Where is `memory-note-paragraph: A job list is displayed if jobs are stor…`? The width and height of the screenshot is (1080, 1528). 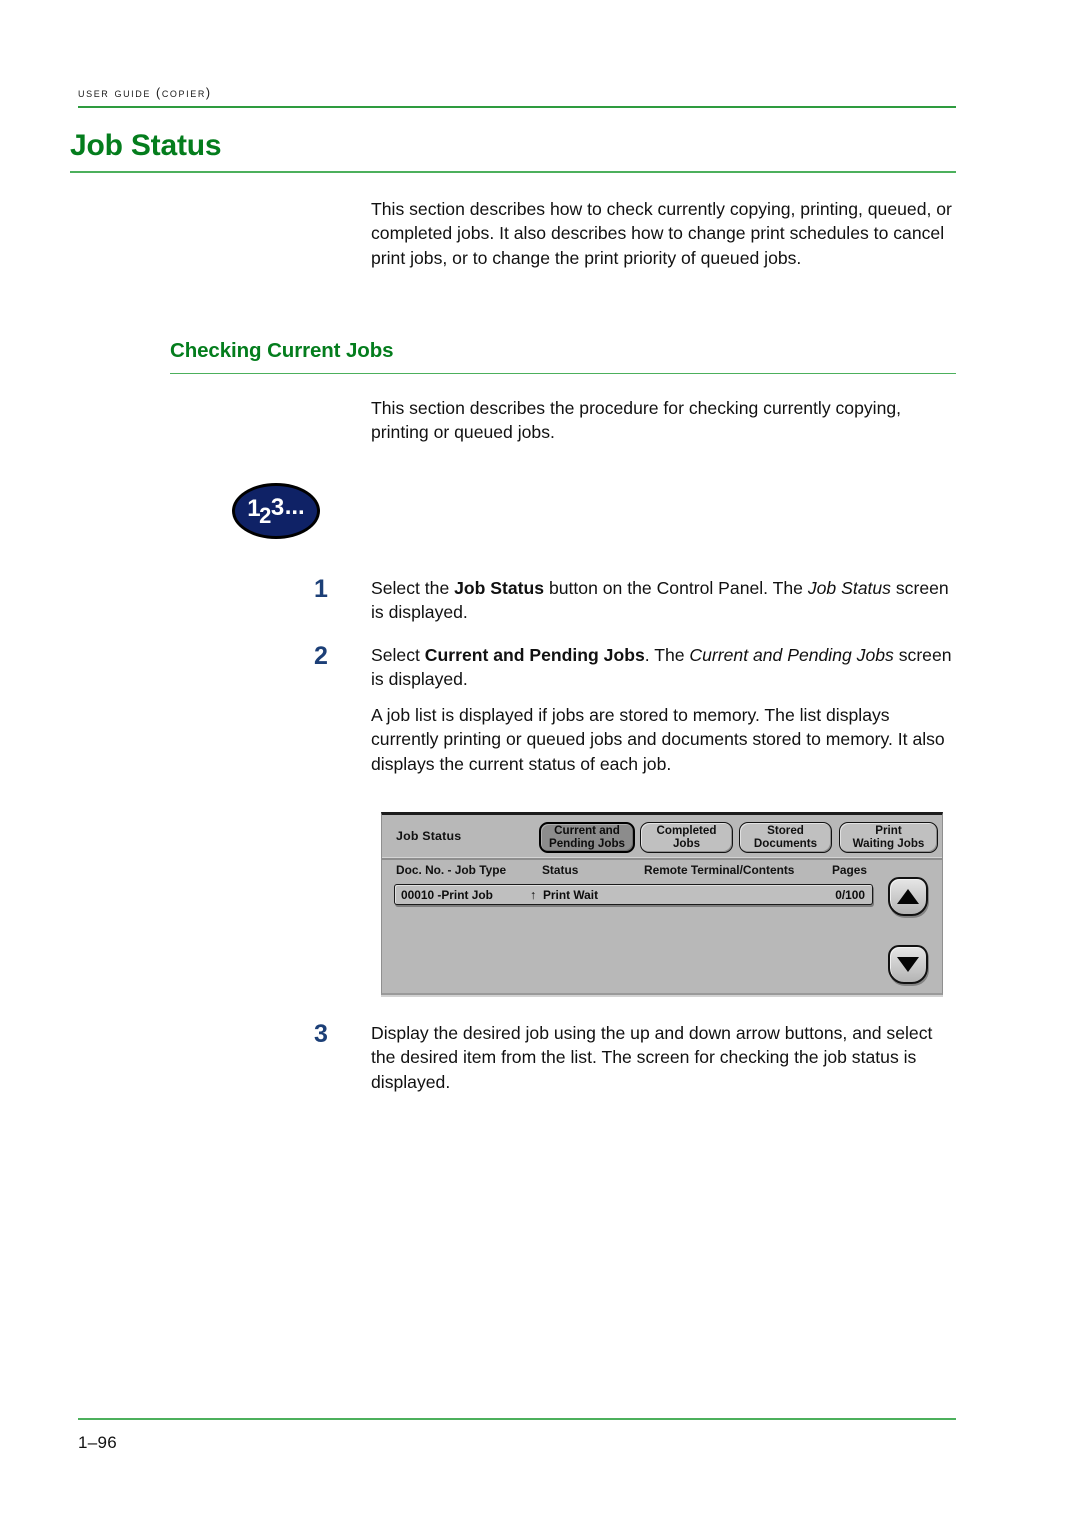 memory-note-paragraph: A job list is displayed if jobs are stor… is located at coordinates (663, 739).